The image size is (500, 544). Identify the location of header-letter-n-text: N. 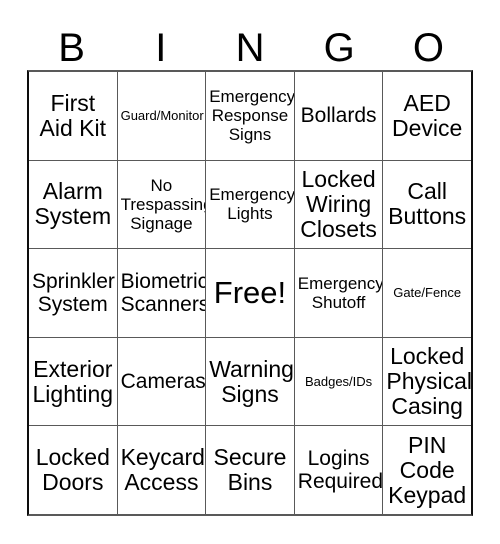
(250, 48).